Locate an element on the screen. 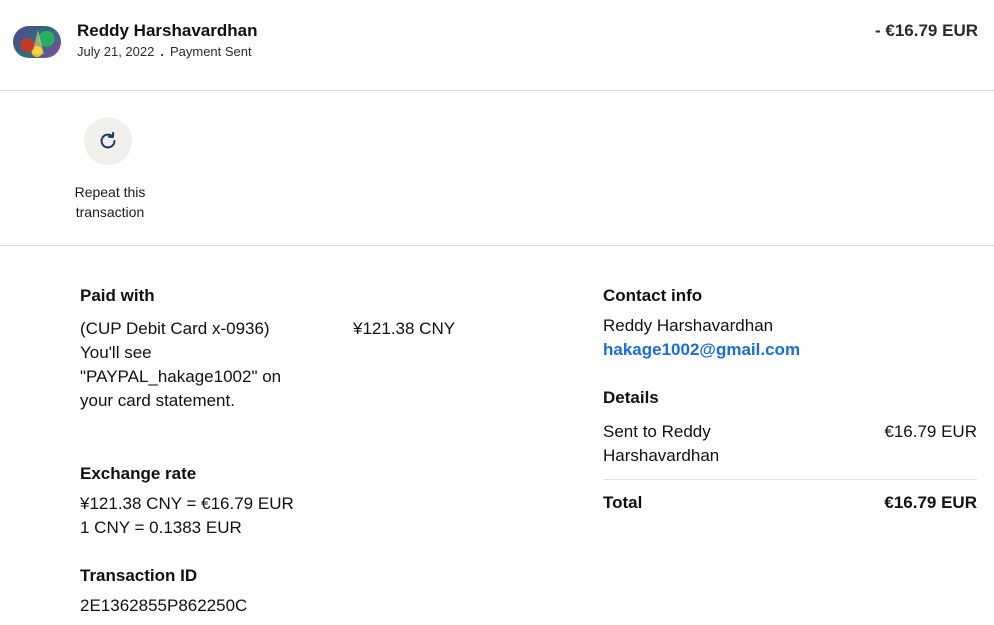 Image resolution: width=994 pixels, height=625 pixels. repeat-transaction-button is located at coordinates (108, 141).